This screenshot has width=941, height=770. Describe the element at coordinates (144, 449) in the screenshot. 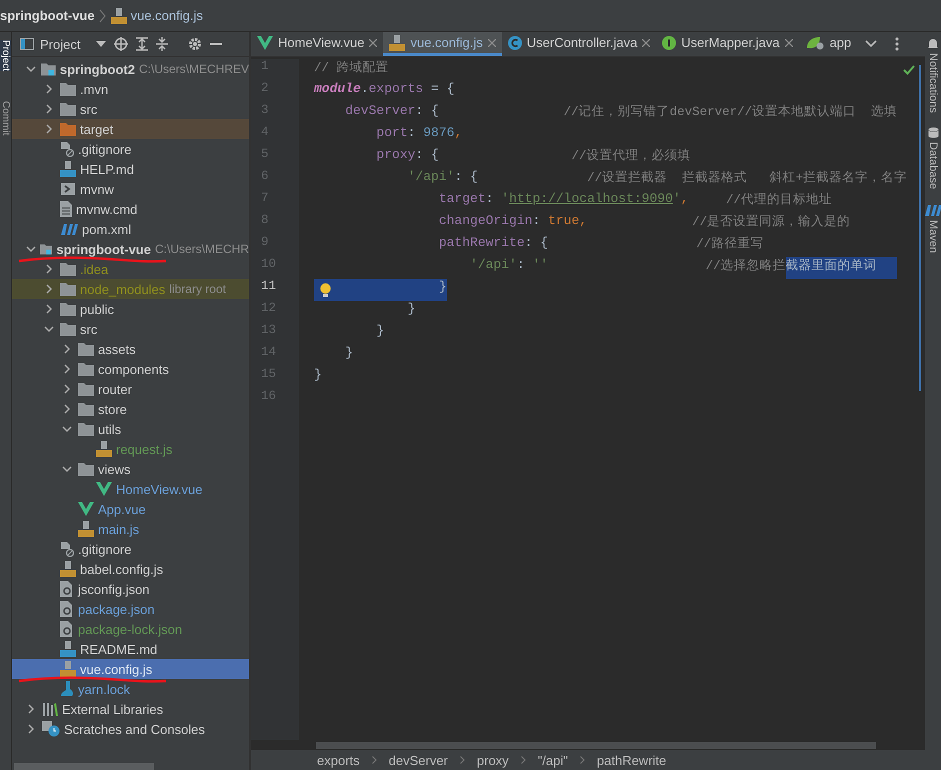

I see `tree-item-label: request.js` at that location.